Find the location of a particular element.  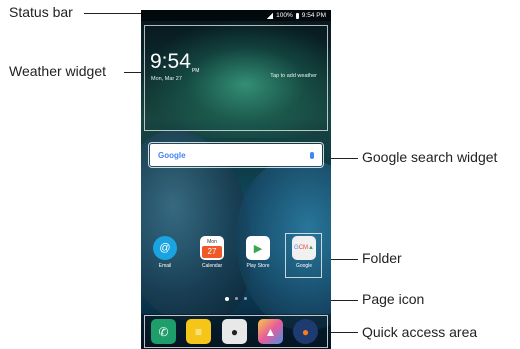

status-bar: 100% 9:54 PM is located at coordinates (236, 15).